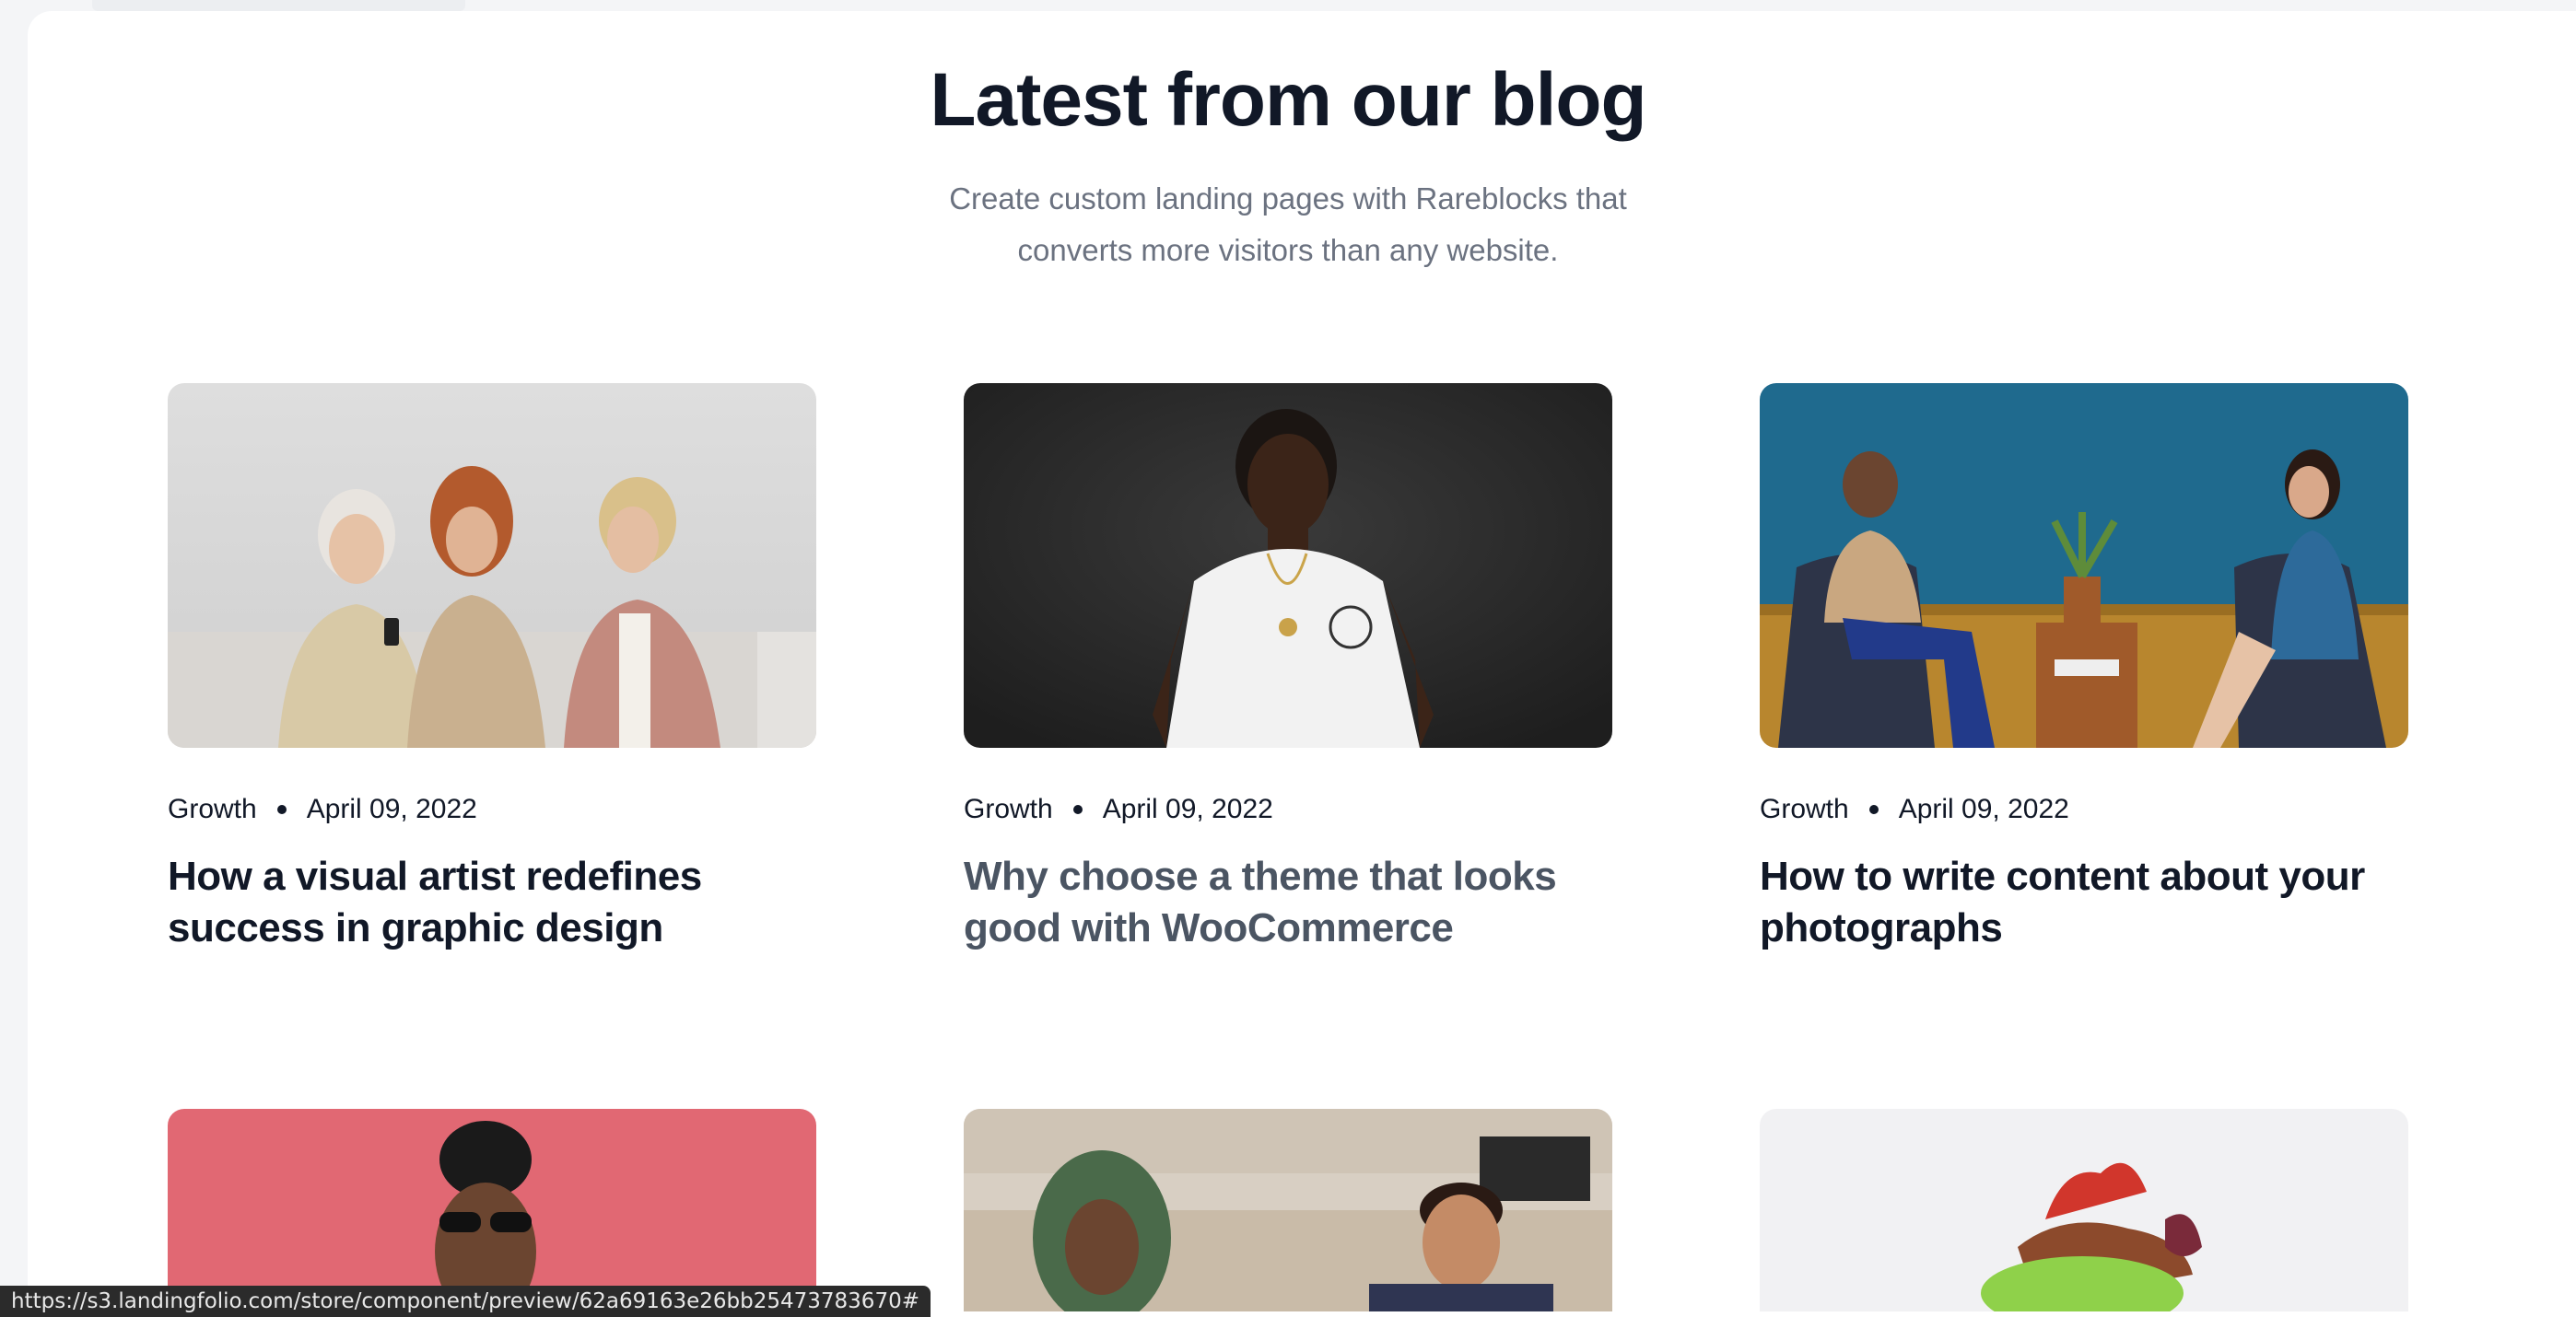  I want to click on top-tab-strip, so click(278, 5).